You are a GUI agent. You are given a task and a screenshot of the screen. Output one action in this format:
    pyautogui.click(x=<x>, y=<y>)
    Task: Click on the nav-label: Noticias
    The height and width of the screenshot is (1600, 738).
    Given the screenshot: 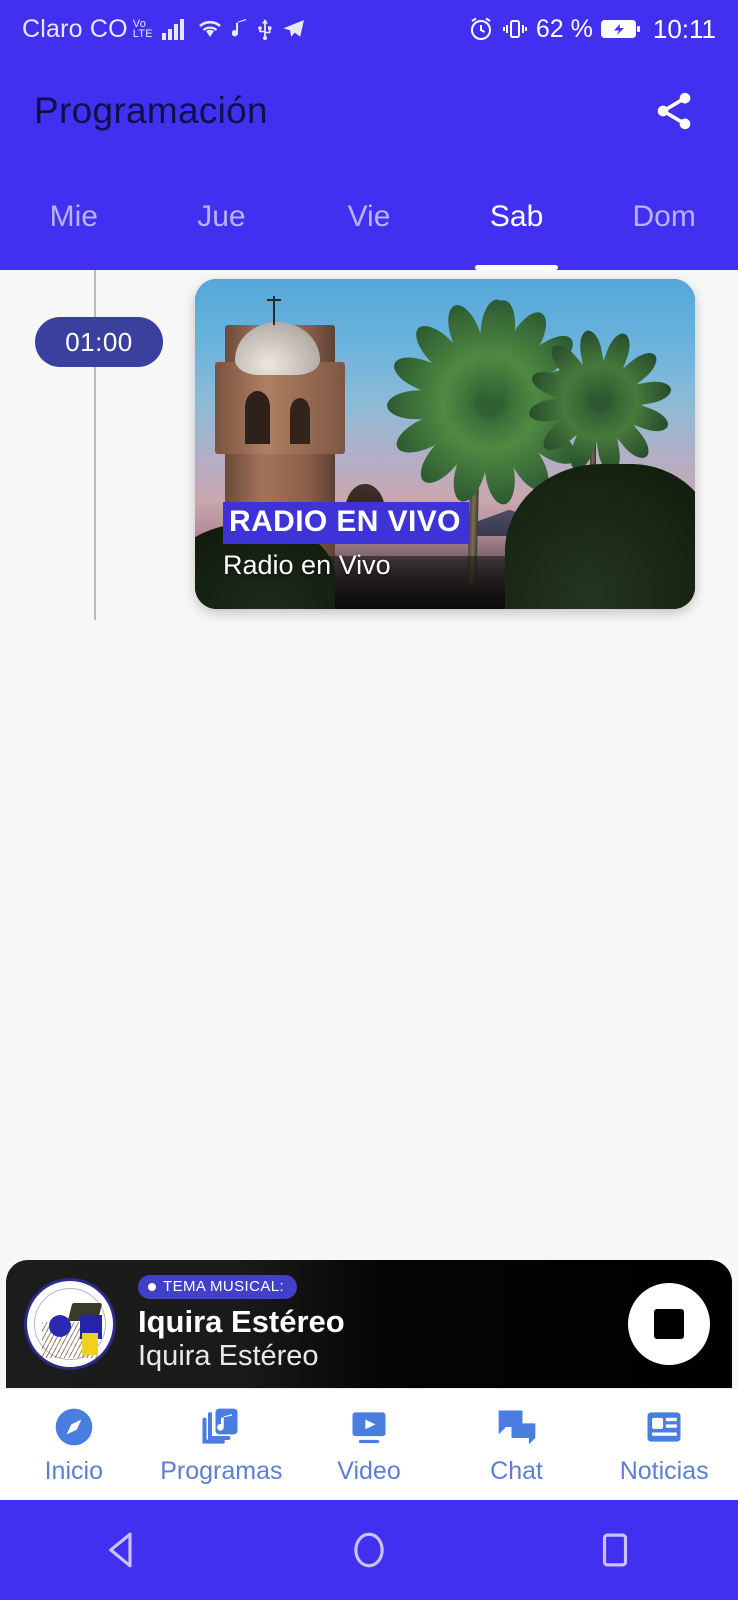 What is the action you would take?
    pyautogui.click(x=664, y=1470)
    